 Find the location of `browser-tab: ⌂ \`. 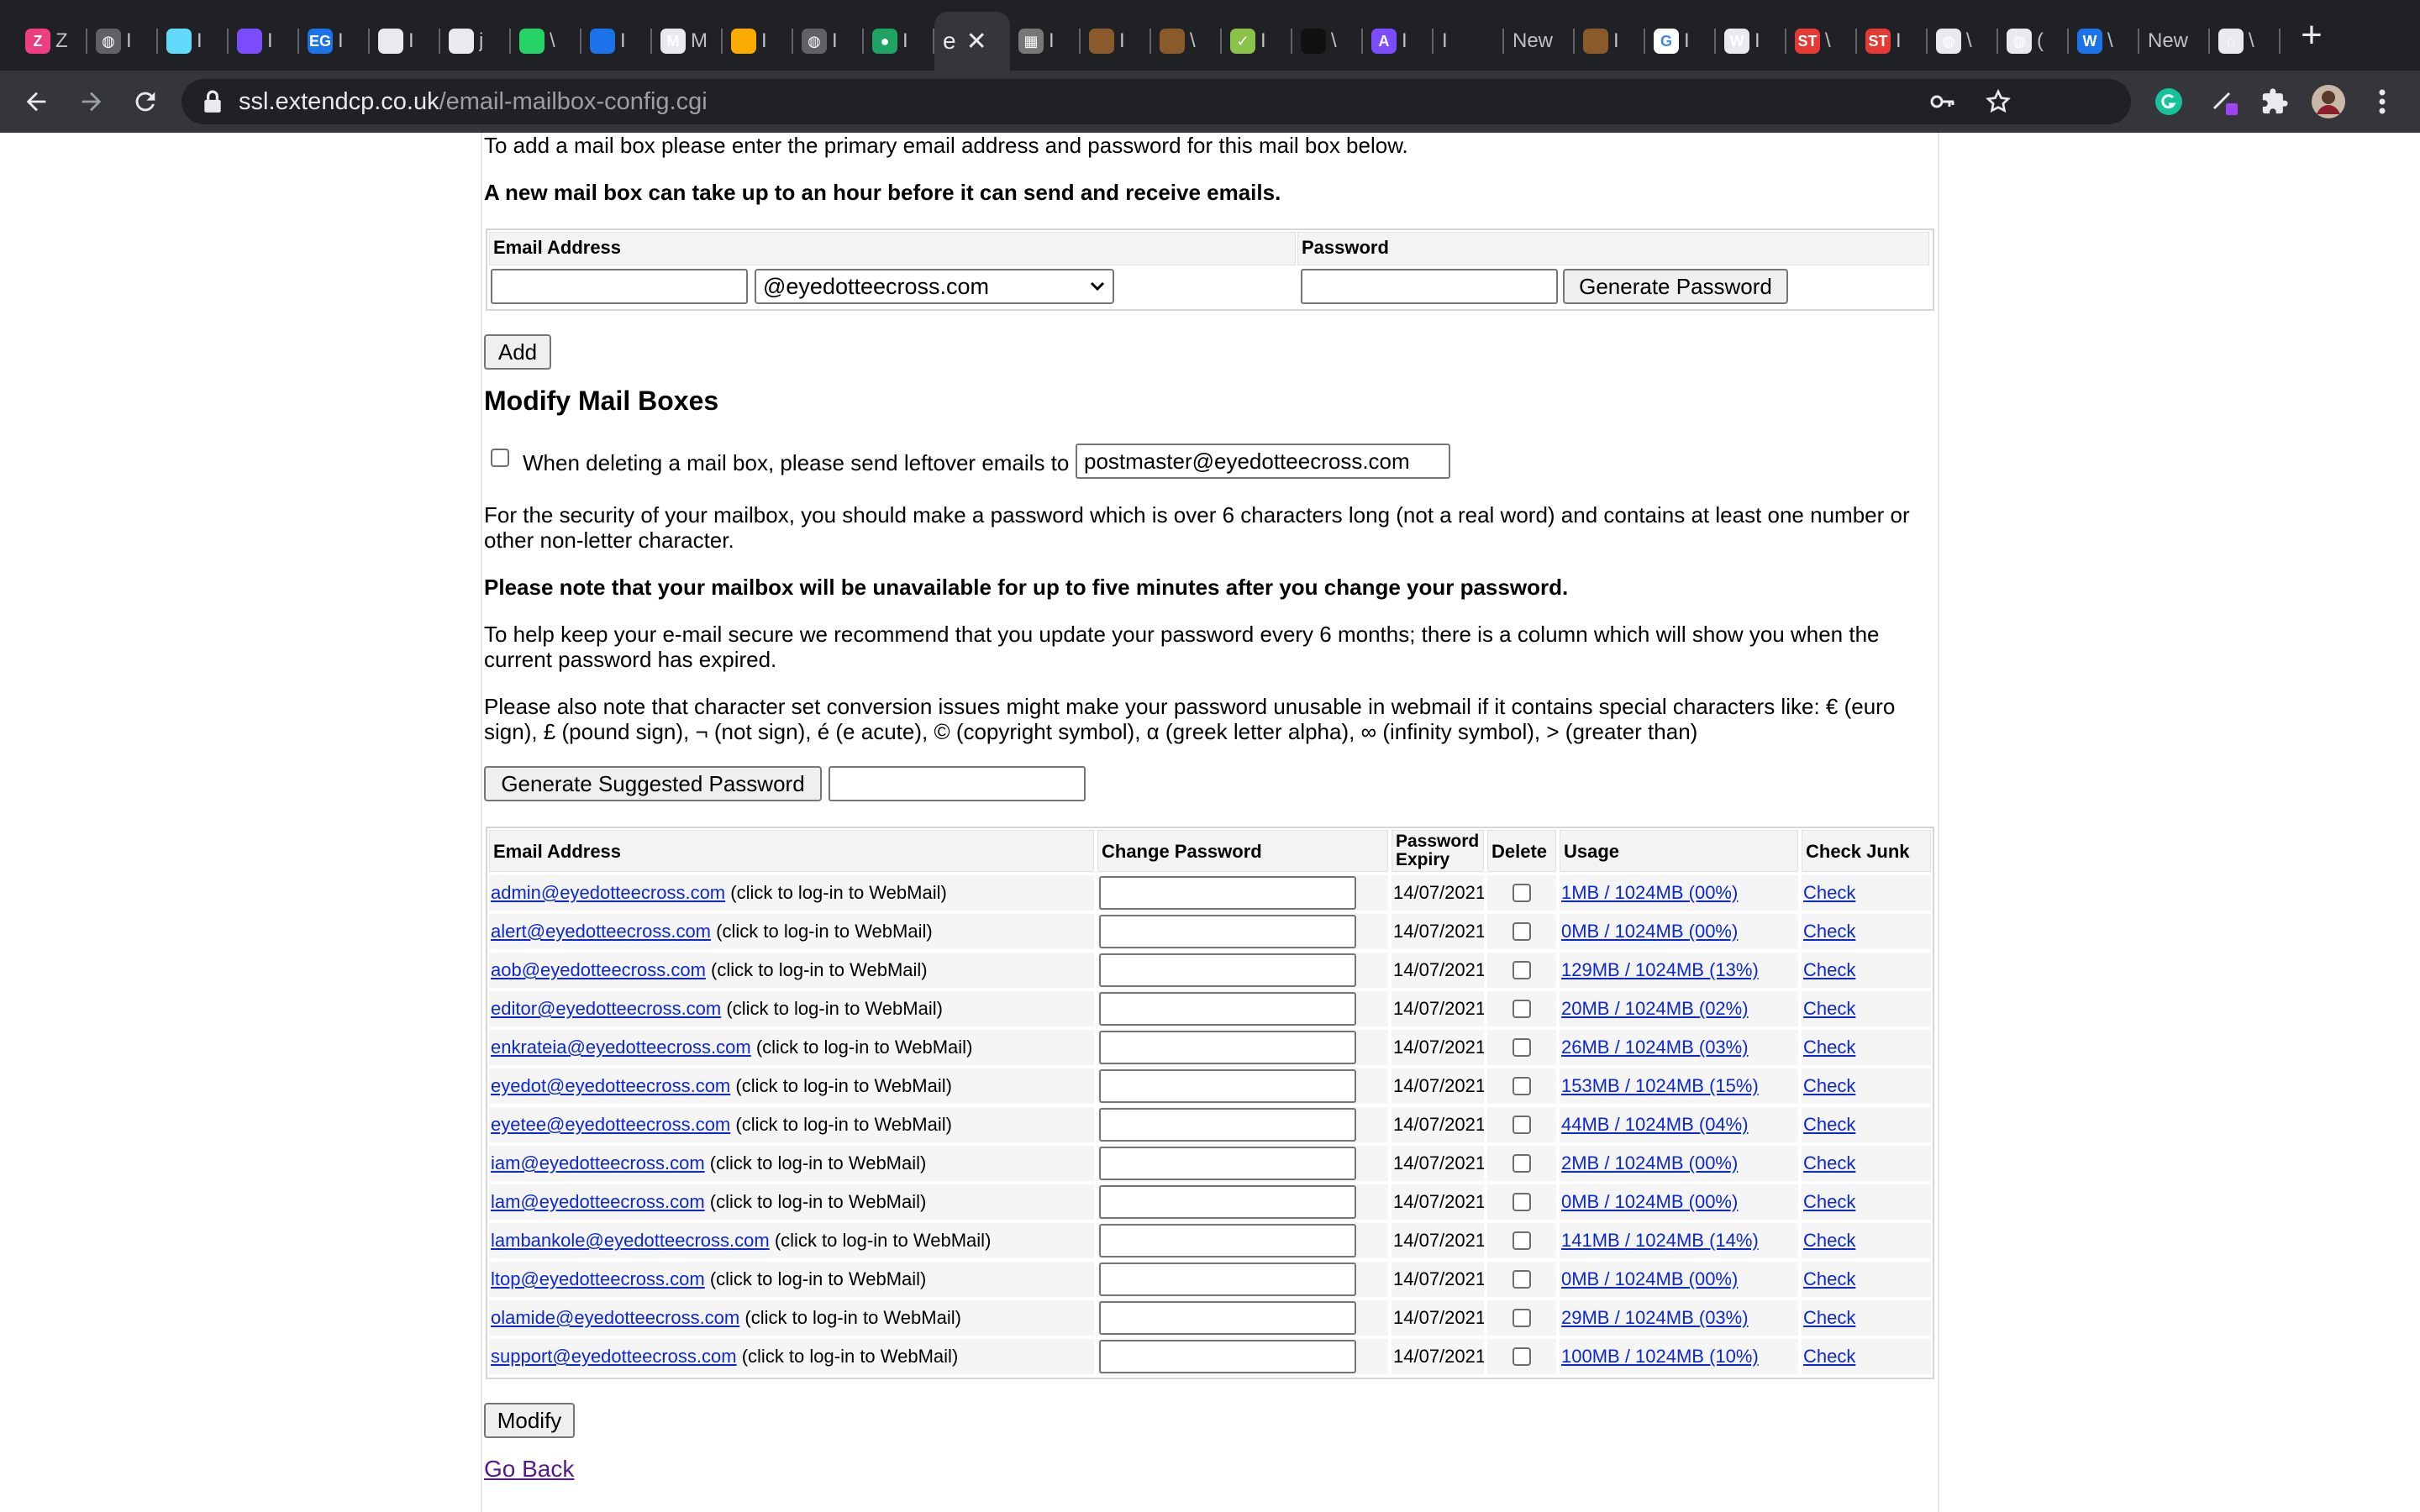

browser-tab: ⌂ \ is located at coordinates (2245, 41).